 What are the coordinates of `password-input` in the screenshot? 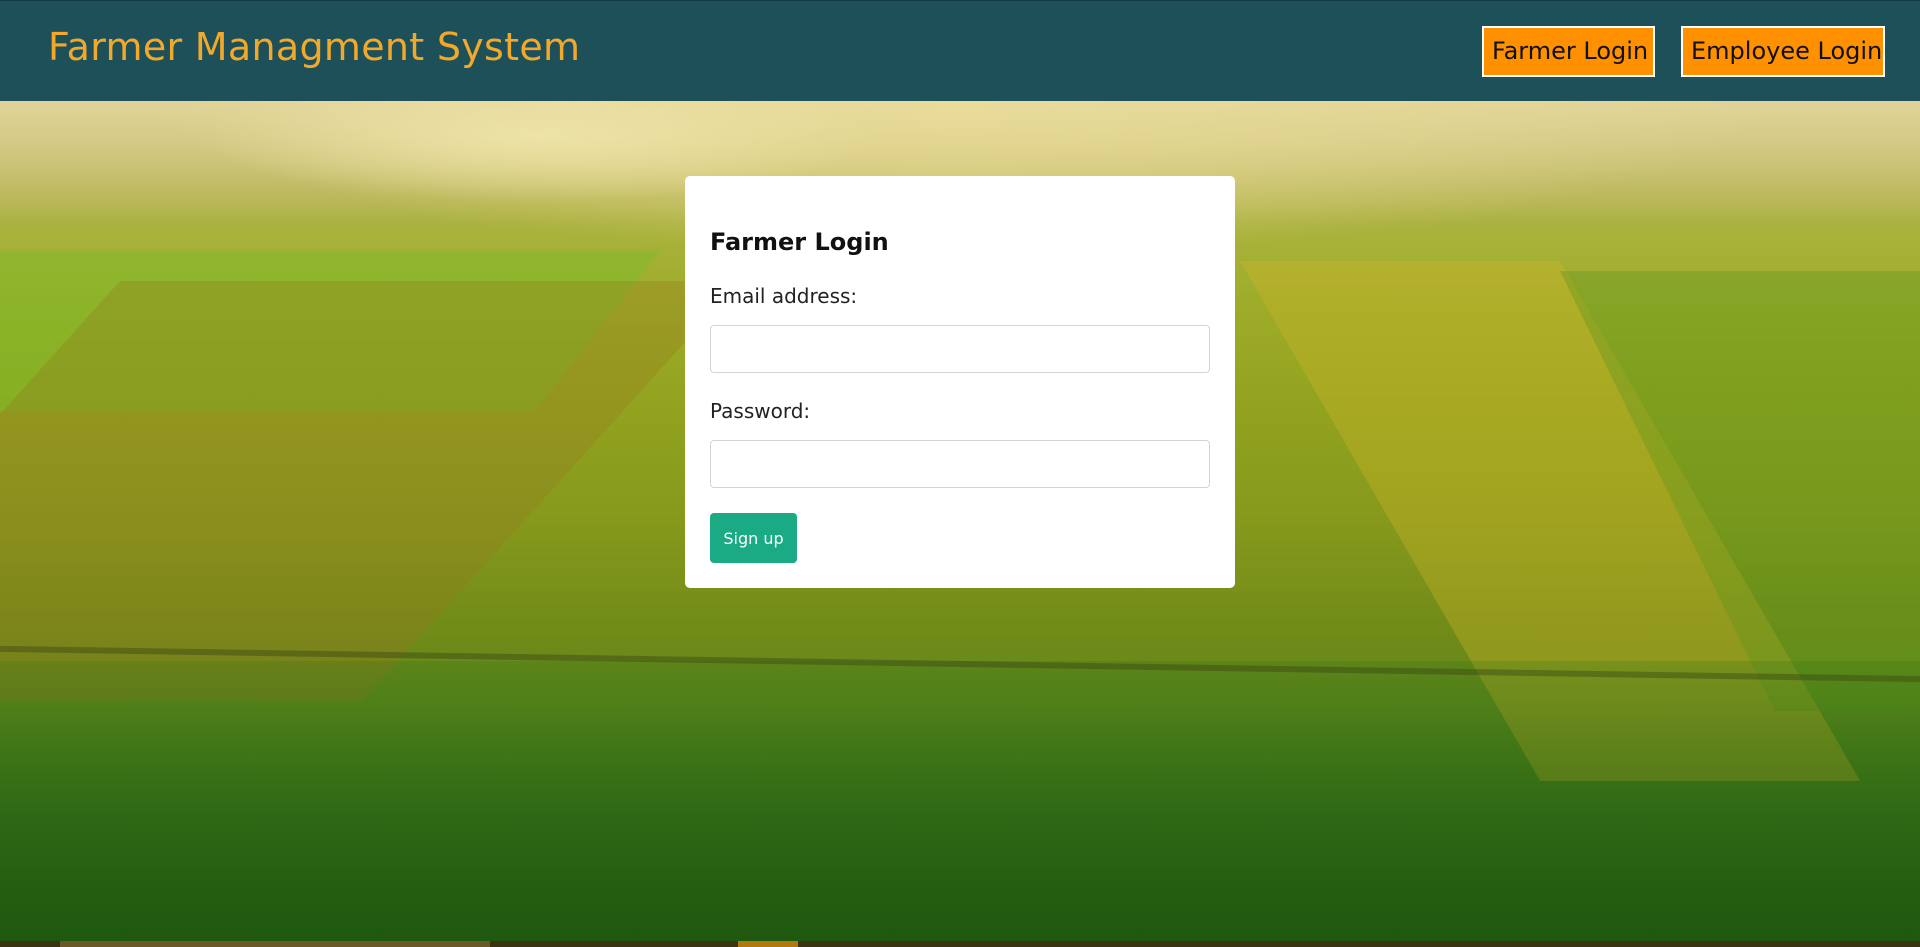 It's located at (960, 464).